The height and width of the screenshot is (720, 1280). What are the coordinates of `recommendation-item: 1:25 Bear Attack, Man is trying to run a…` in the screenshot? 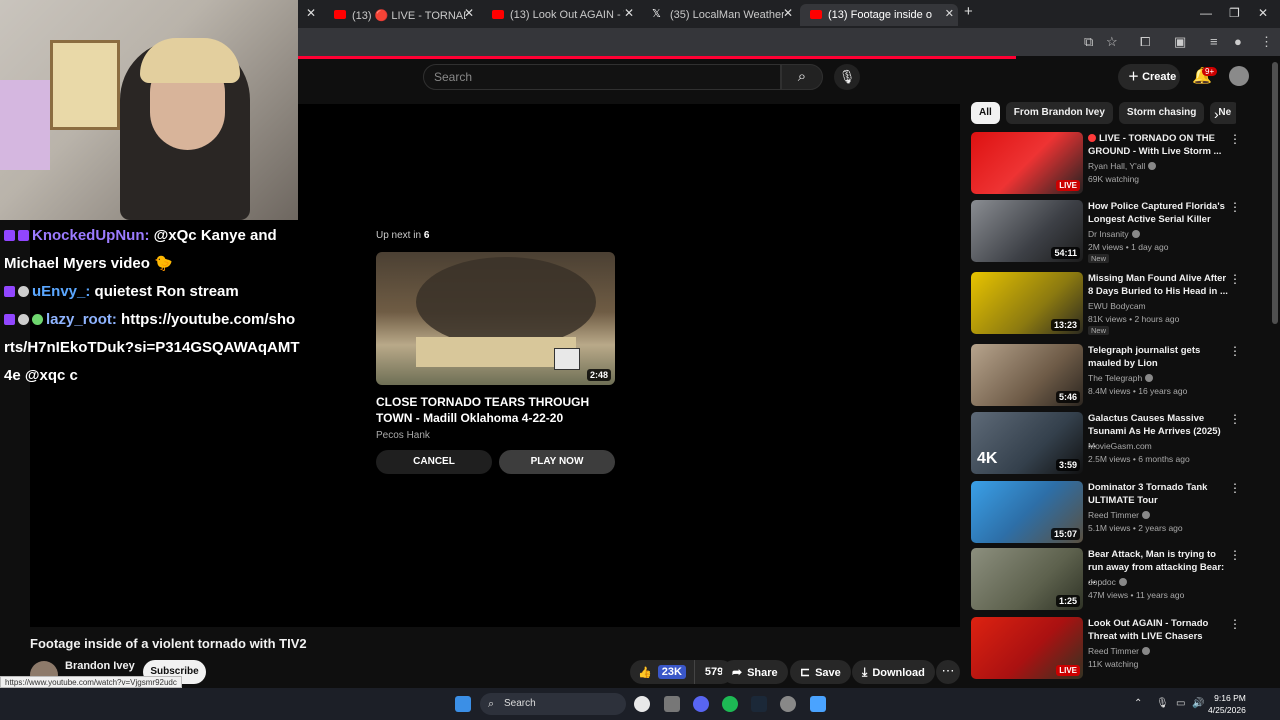 It's located at (1106, 580).